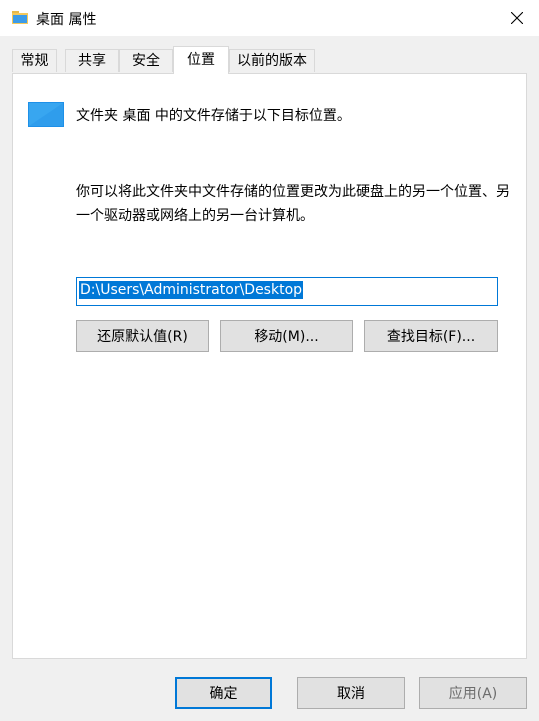  Describe the element at coordinates (269, 18) in the screenshot. I see `title-bar: 桌面 属性` at that location.